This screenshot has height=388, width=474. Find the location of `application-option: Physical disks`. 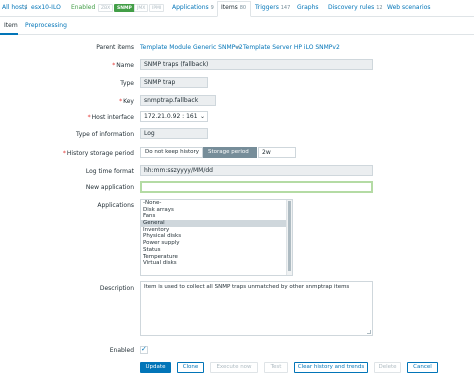

application-option: Physical disks is located at coordinates (216, 236).